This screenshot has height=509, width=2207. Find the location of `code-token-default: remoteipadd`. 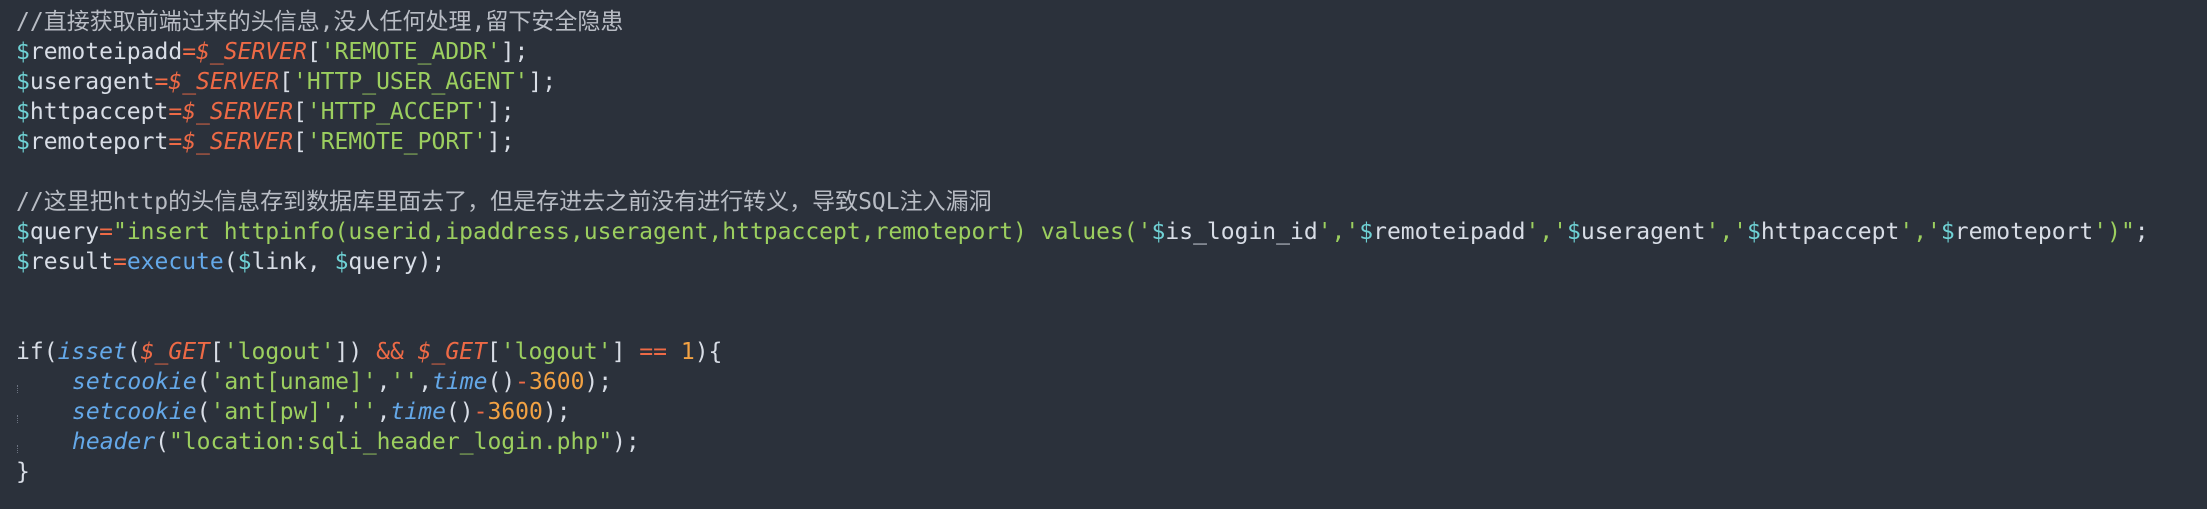

code-token-default: remoteipadd is located at coordinates (106, 52).